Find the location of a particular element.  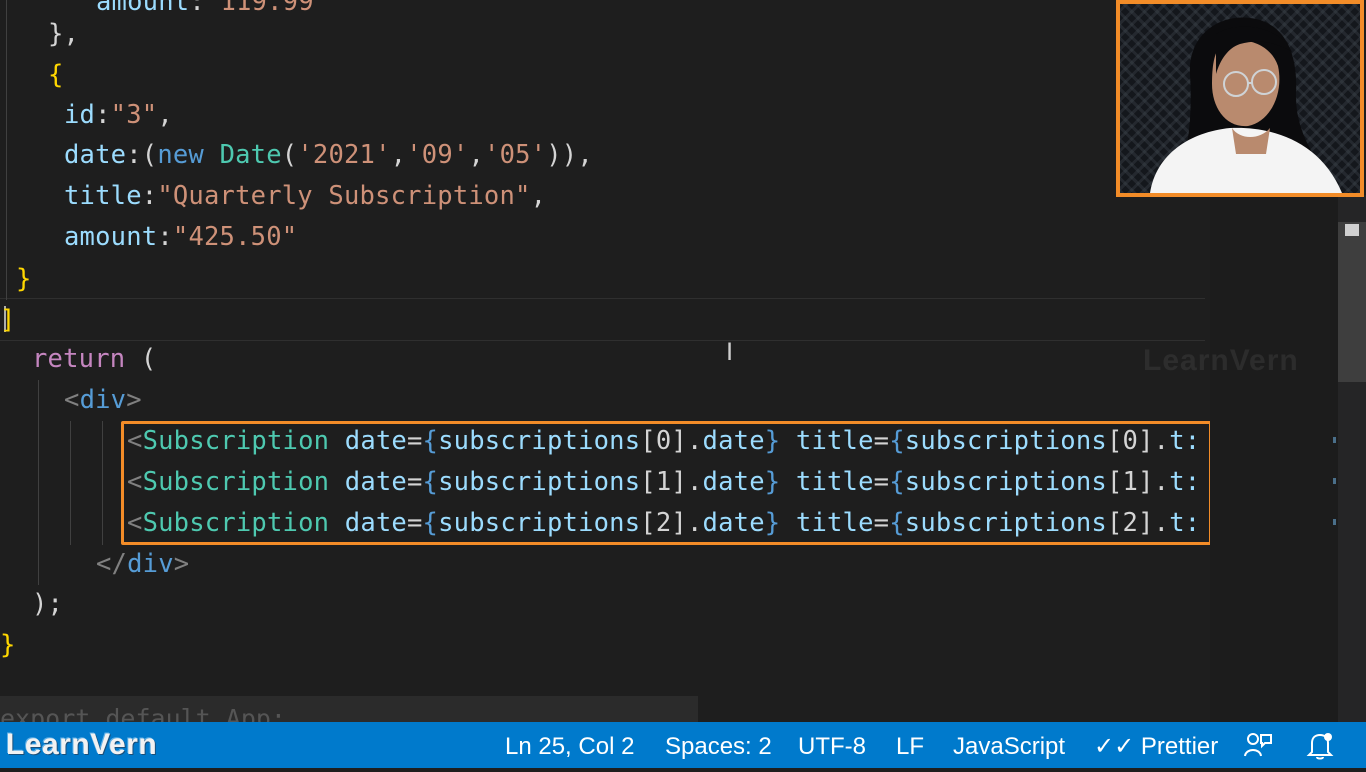

double-check-icon: ✓✓ is located at coordinates (1114, 746).